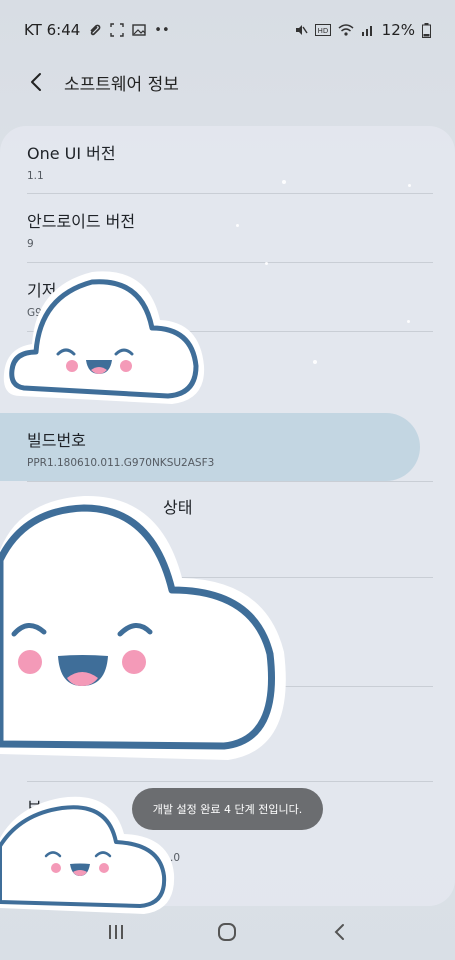  What do you see at coordinates (36, 82) in the screenshot?
I see `back-arrow-icon` at bounding box center [36, 82].